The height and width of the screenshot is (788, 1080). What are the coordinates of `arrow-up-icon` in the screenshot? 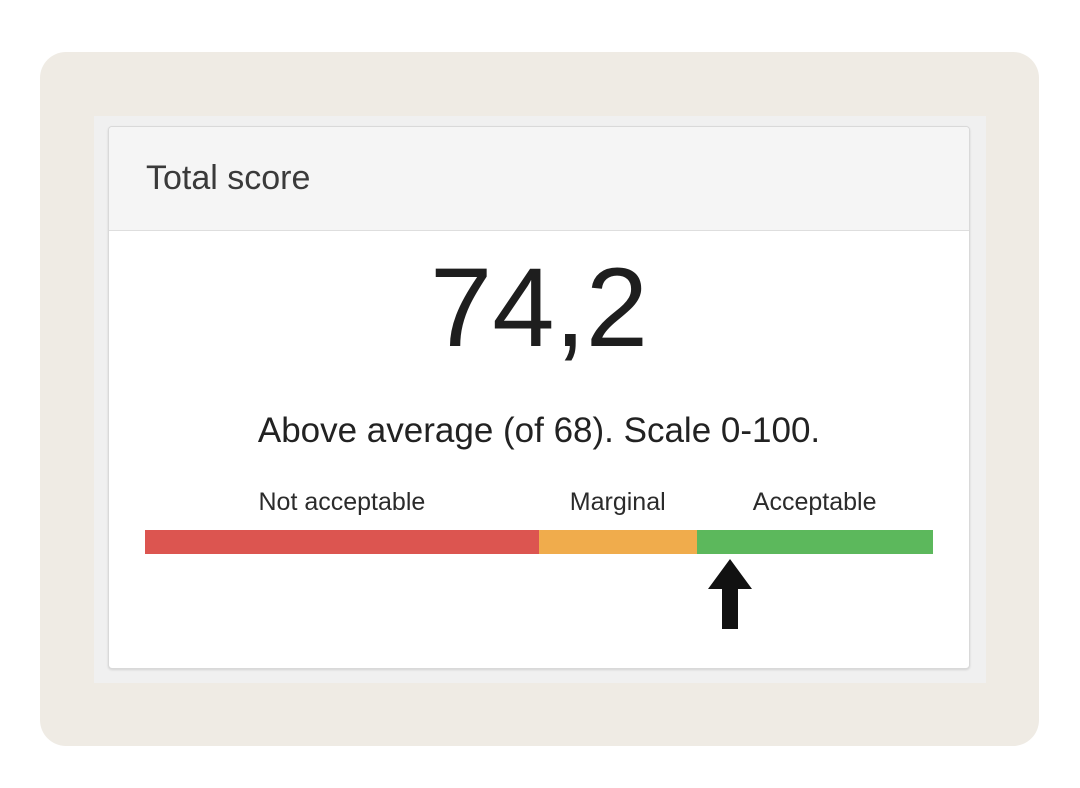 It's located at (729, 594).